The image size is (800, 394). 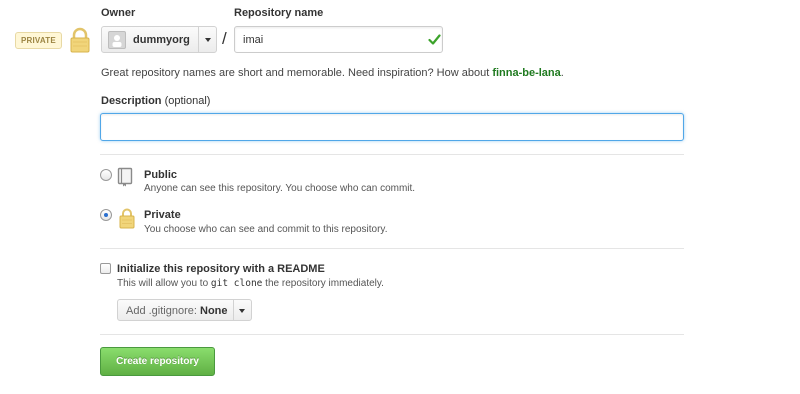 I want to click on name-suggestion: finna-be-lana, so click(x=526, y=73).